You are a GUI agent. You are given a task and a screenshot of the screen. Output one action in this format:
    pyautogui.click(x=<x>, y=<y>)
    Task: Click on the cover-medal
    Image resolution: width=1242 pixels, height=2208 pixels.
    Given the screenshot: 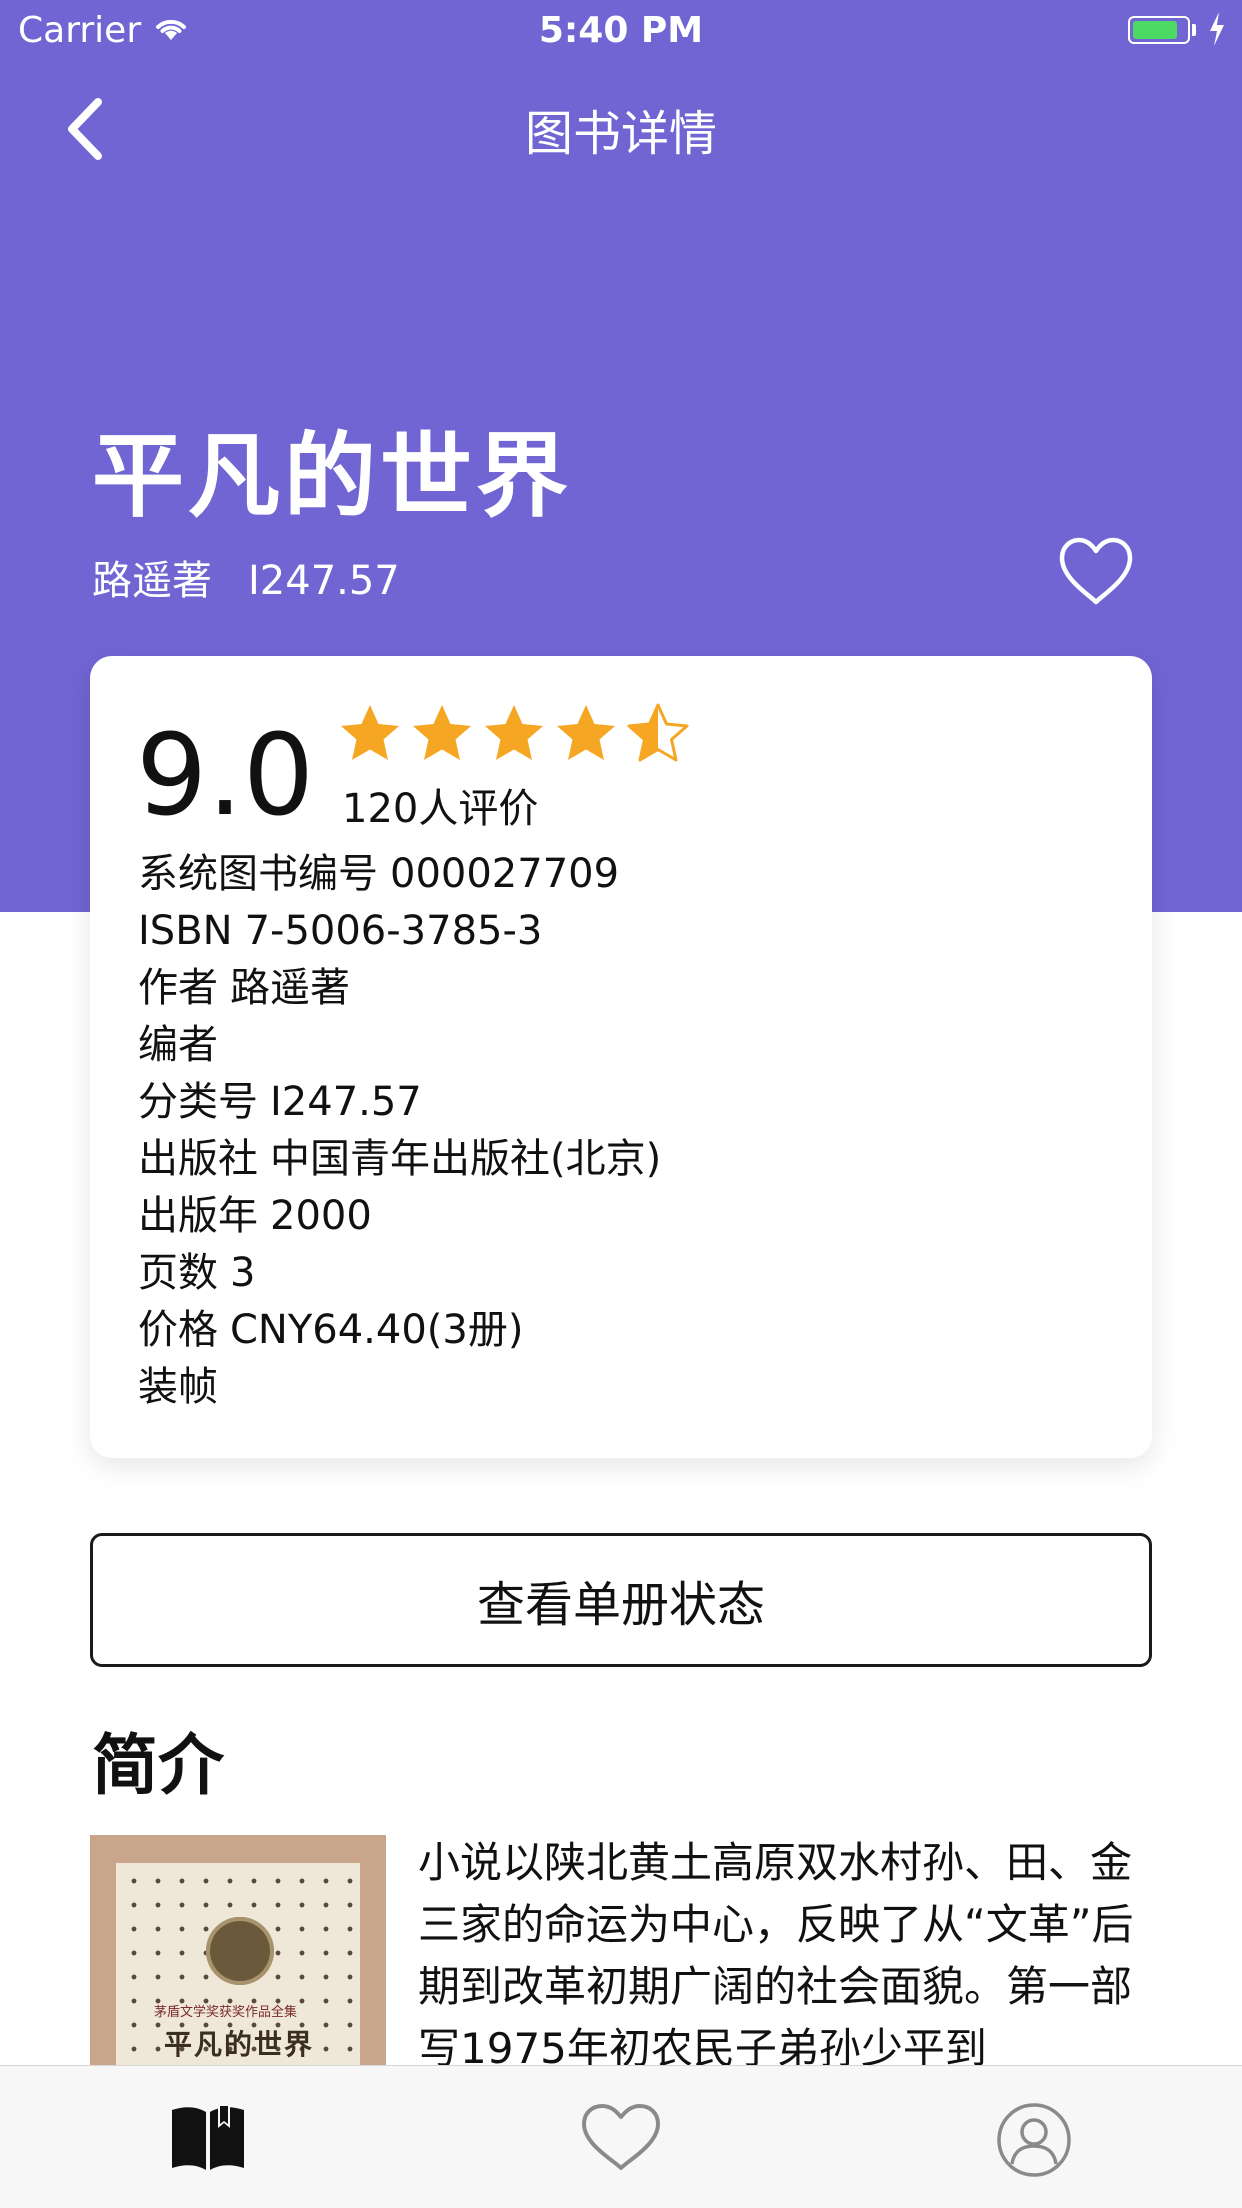 What is the action you would take?
    pyautogui.click(x=240, y=1951)
    